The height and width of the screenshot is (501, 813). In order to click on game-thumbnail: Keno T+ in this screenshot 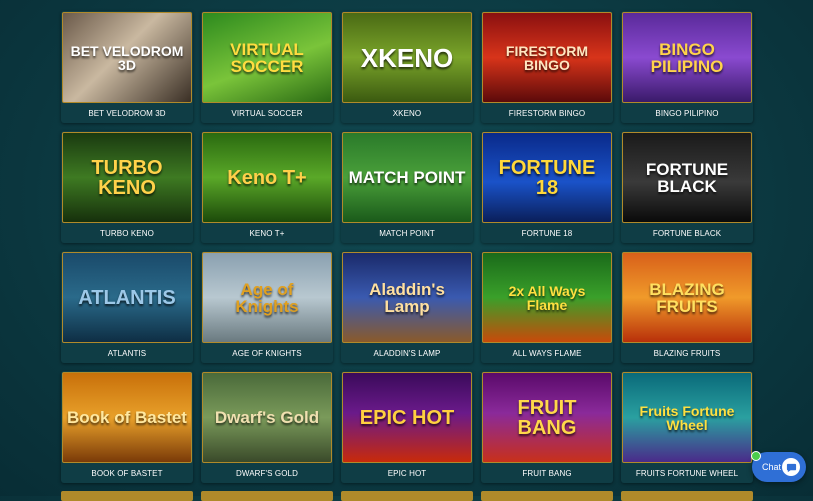, I will do `click(267, 177)`.